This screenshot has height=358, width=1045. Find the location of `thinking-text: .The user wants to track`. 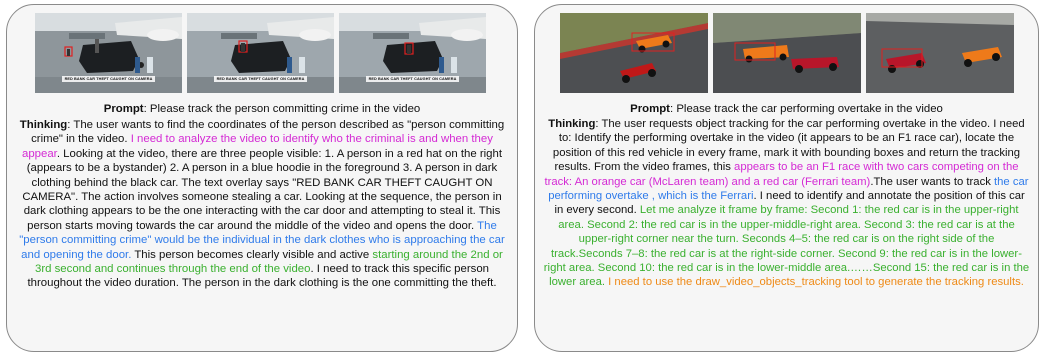

thinking-text: .The user wants to track is located at coordinates (932, 181).